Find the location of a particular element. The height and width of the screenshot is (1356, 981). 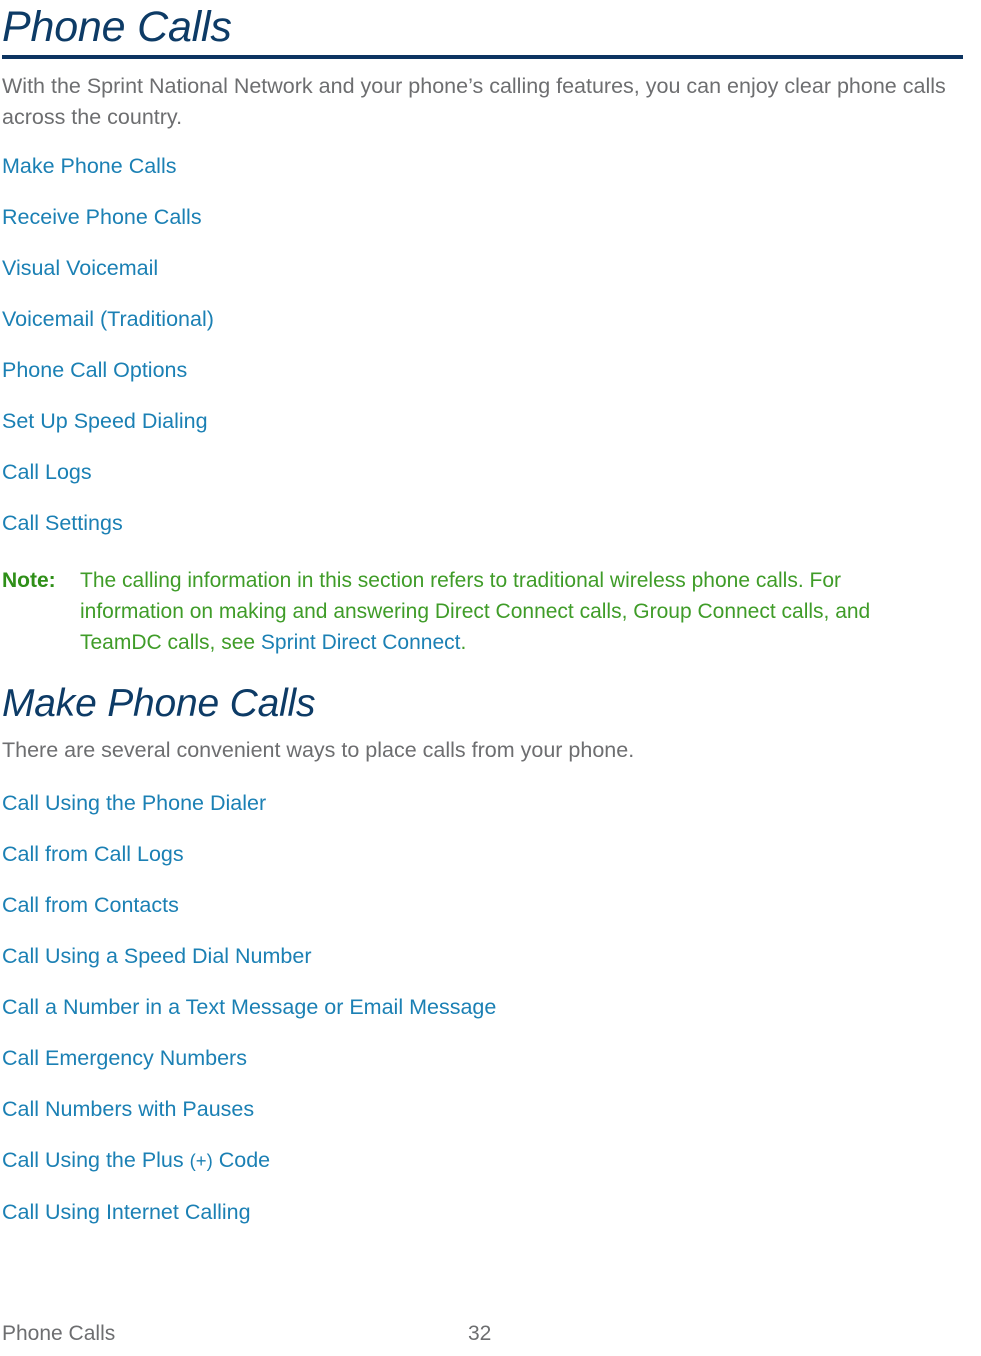

section-link-call-numbers-with-pauses: Call Numbers with Pauses is located at coordinates (128, 1109).